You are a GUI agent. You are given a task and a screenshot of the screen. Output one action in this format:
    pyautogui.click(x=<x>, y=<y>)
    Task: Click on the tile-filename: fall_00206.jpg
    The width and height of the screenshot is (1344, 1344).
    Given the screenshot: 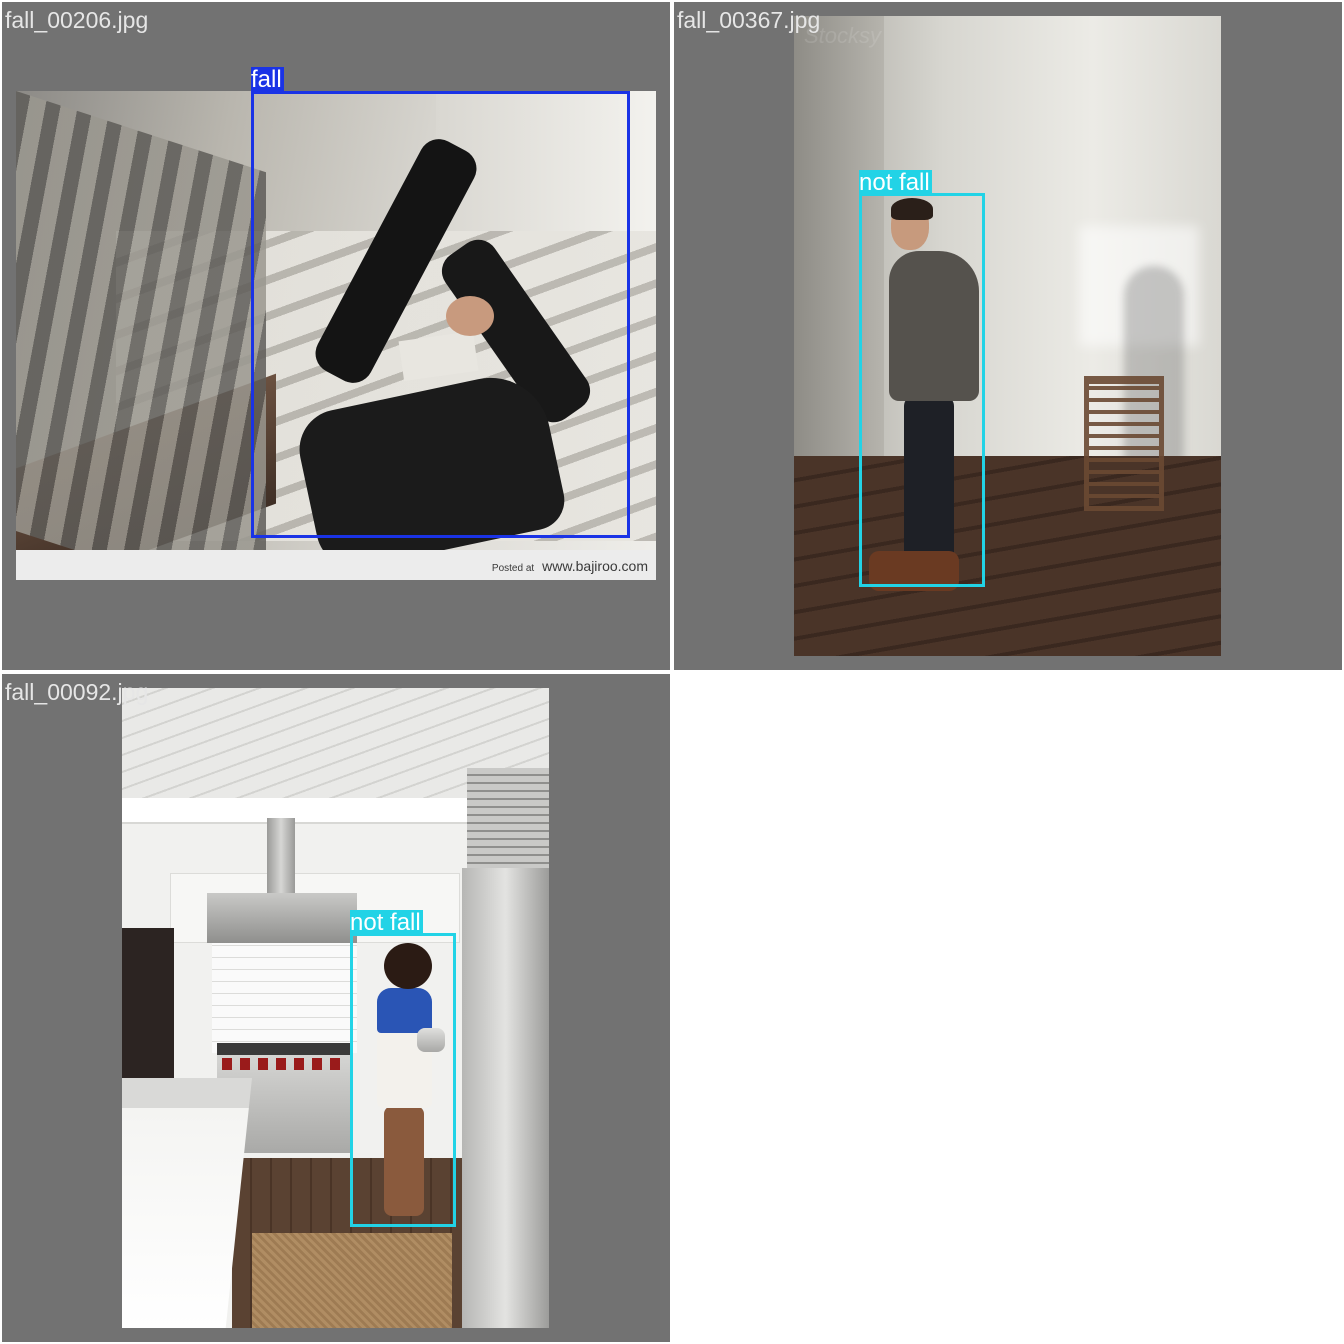 What is the action you would take?
    pyautogui.click(x=77, y=20)
    